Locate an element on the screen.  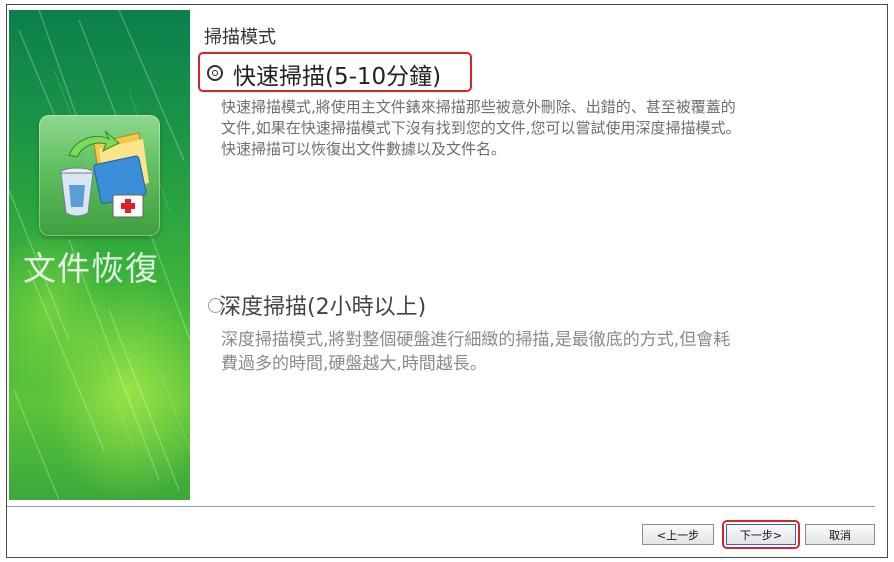
quick-scan-desc-line: 快速掃描模式,將使用主文件錶來掃描那些被意外刪除、出錯的、甚至被覆蓋的 is located at coordinates (478, 107).